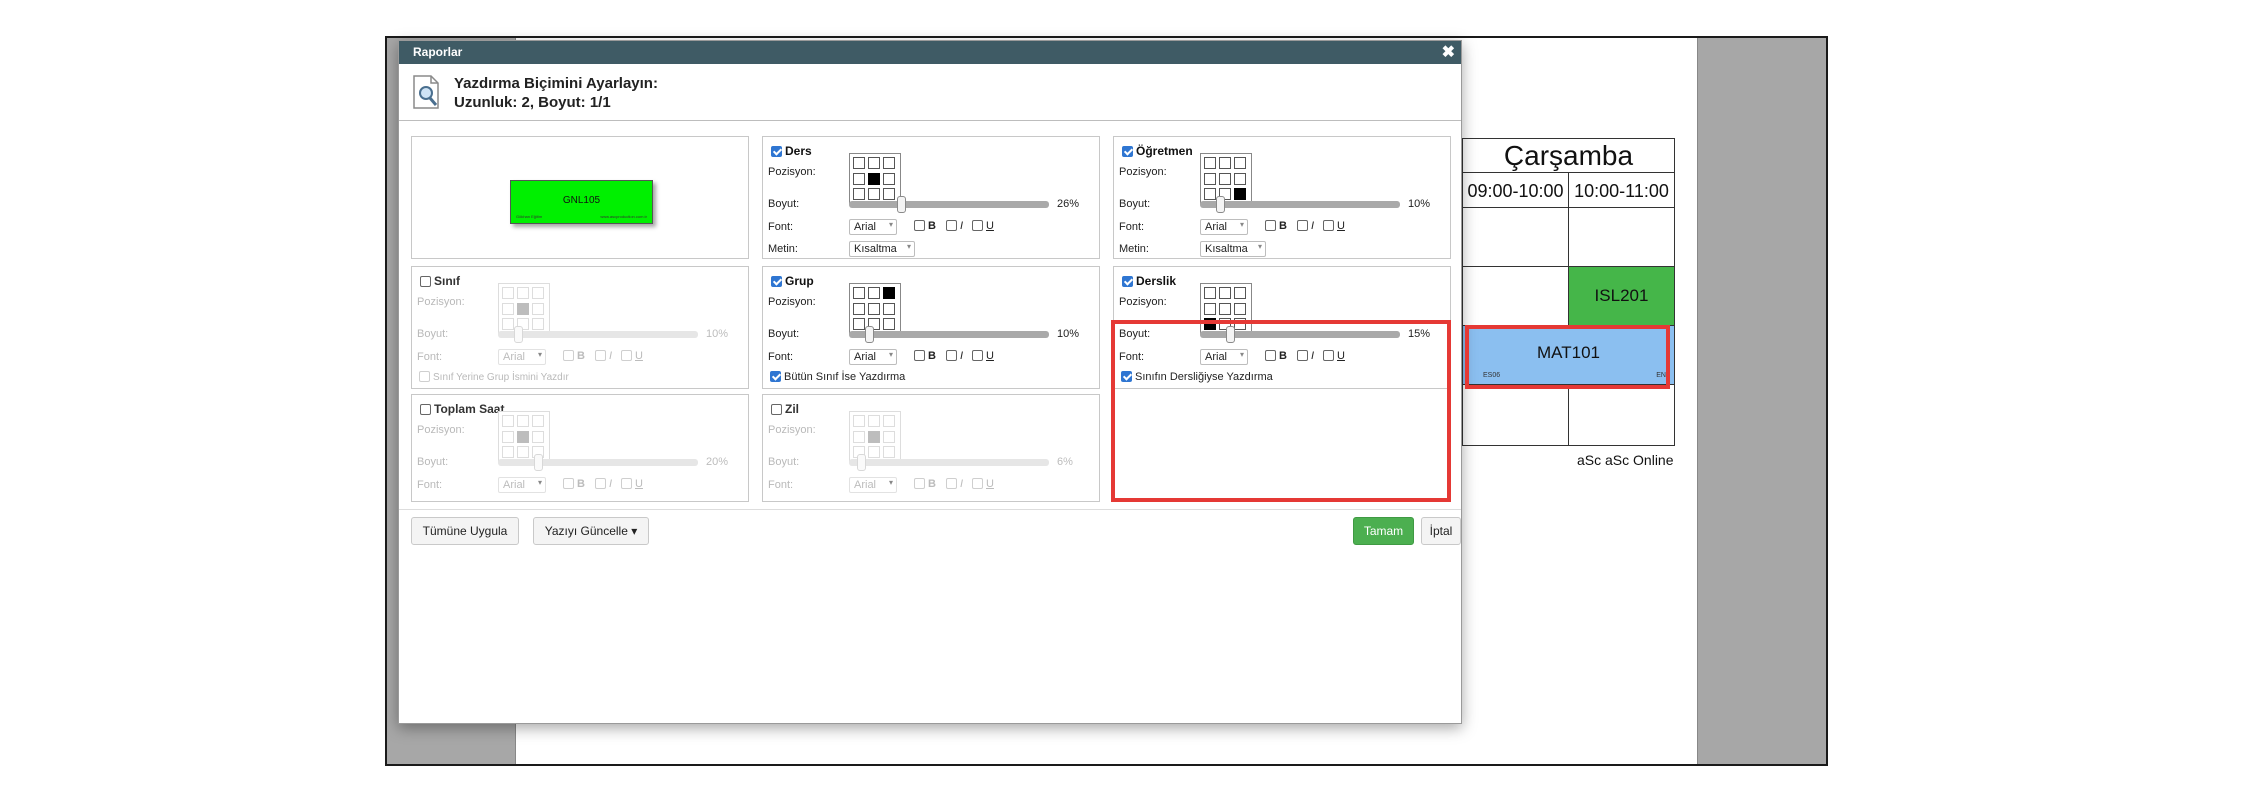 The height and width of the screenshot is (802, 2250). Describe the element at coordinates (1383, 531) in the screenshot. I see `ok-button: Tamam` at that location.